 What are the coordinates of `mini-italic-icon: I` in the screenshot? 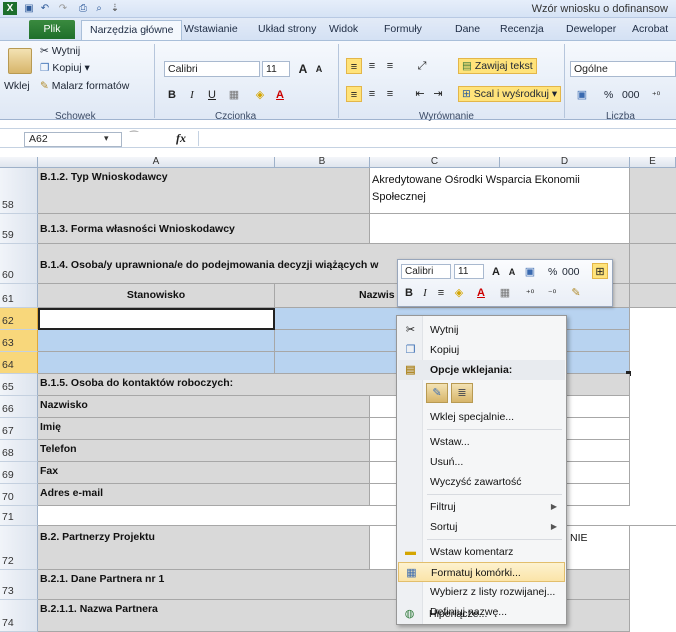 It's located at (425, 293).